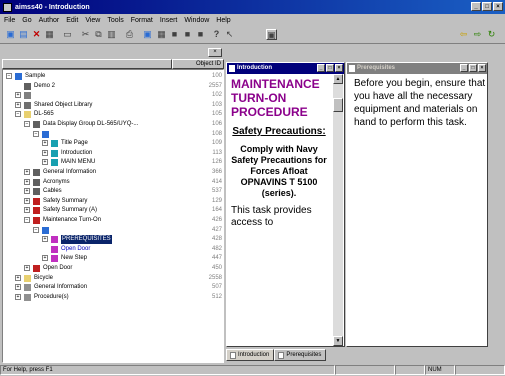 This screenshot has height=376, width=505. Describe the element at coordinates (174, 34) in the screenshot. I see `grid-icon-2: ■` at that location.